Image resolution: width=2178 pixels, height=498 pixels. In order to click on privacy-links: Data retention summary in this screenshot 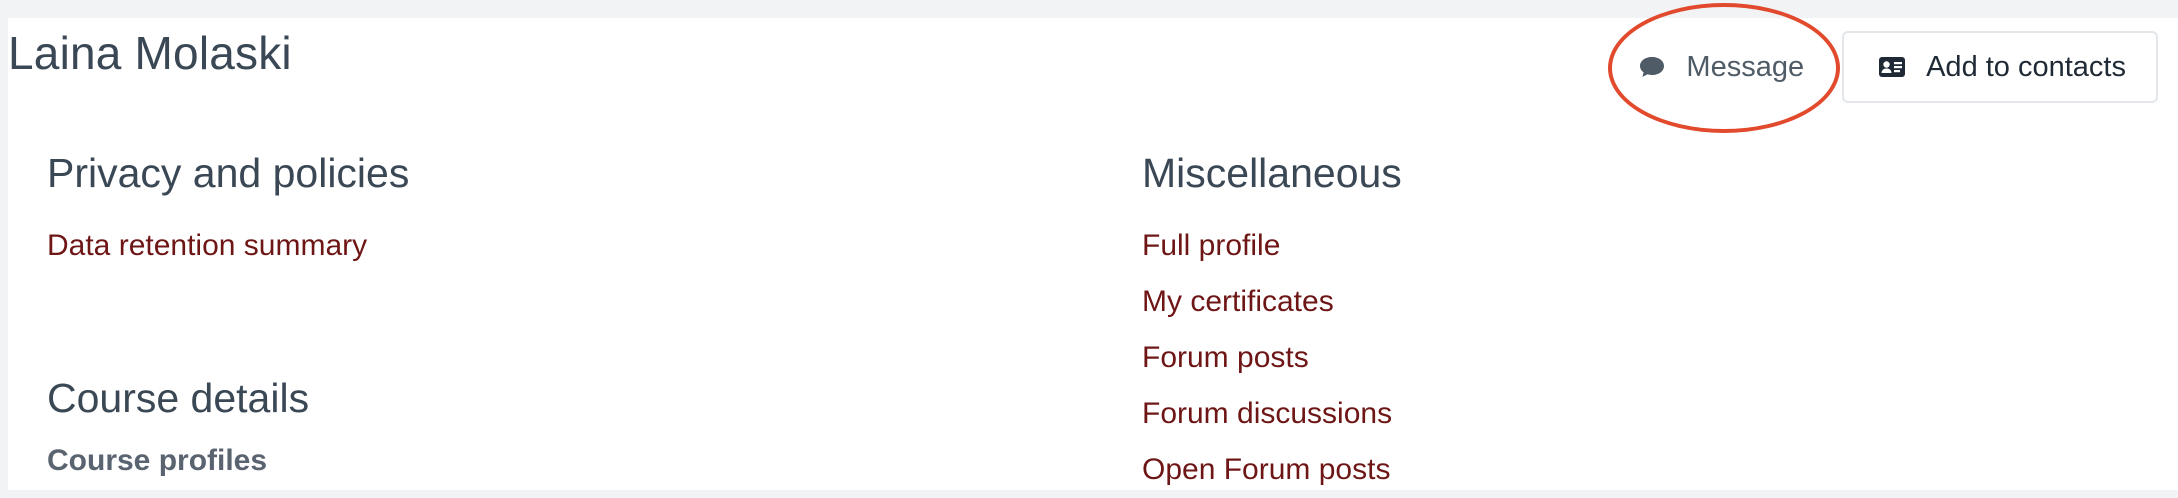, I will do `click(228, 246)`.